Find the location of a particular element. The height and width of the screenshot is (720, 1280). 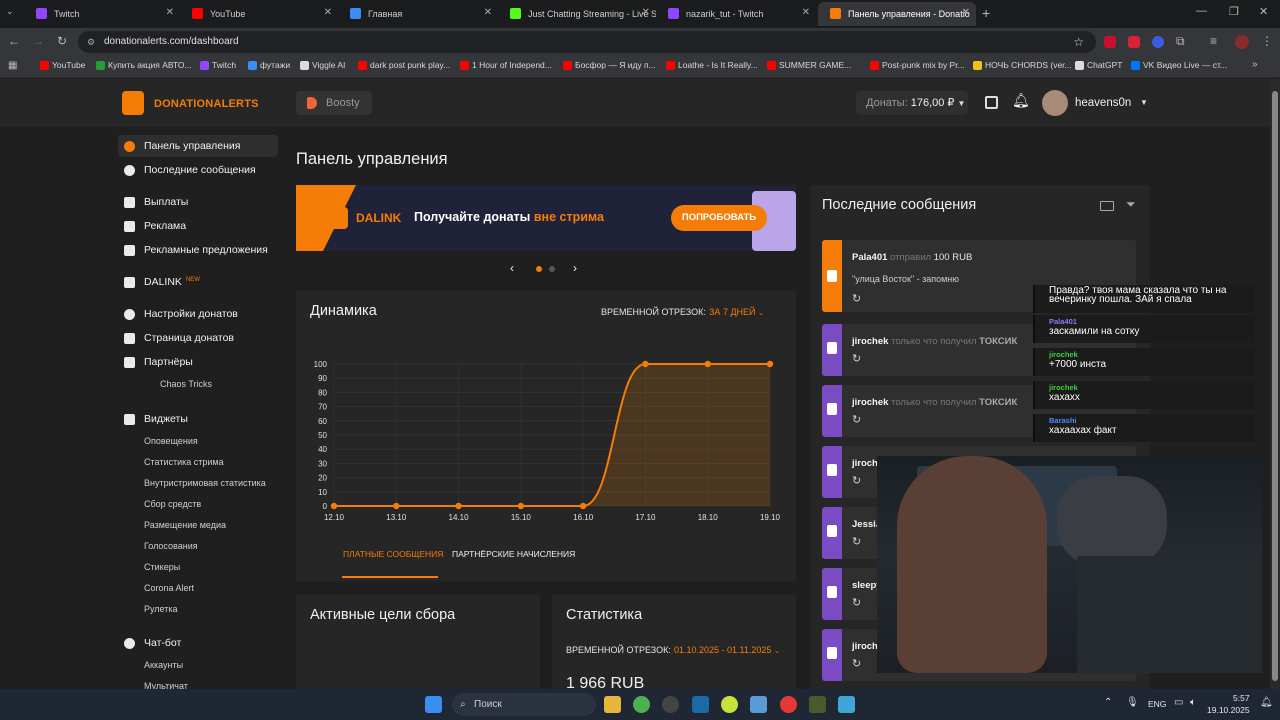

media-icon: ≡ is located at coordinates (1213, 41).